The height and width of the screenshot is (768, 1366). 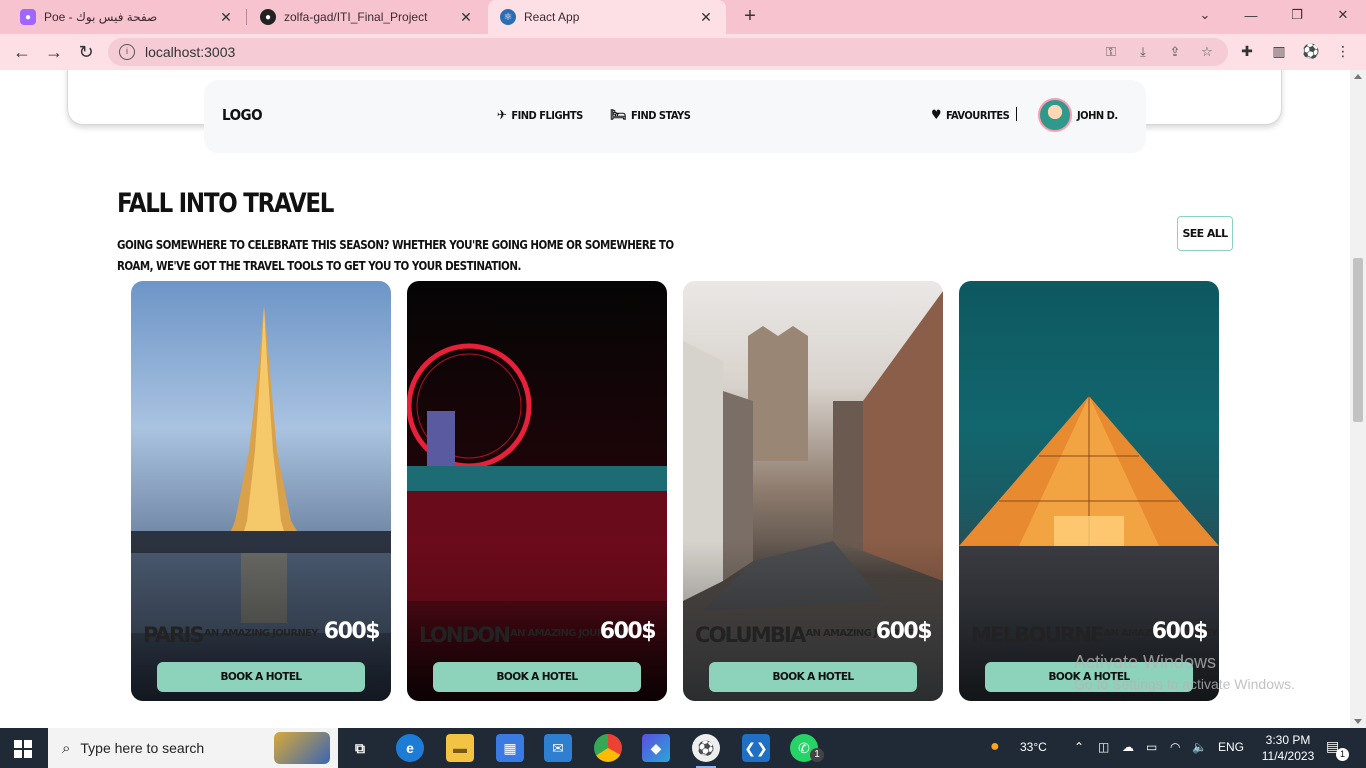 I want to click on tab-title: React App, so click(x=552, y=17).